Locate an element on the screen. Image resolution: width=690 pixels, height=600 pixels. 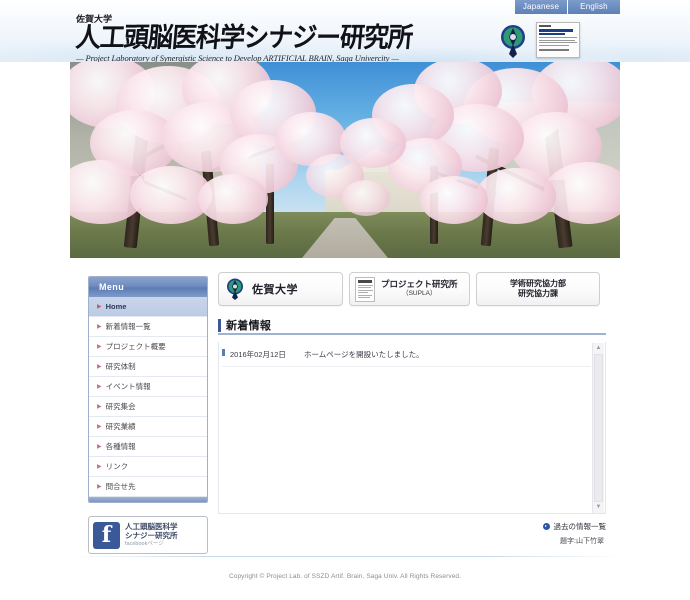
institute-poster-thumbnail-icon is located at coordinates (558, 40).